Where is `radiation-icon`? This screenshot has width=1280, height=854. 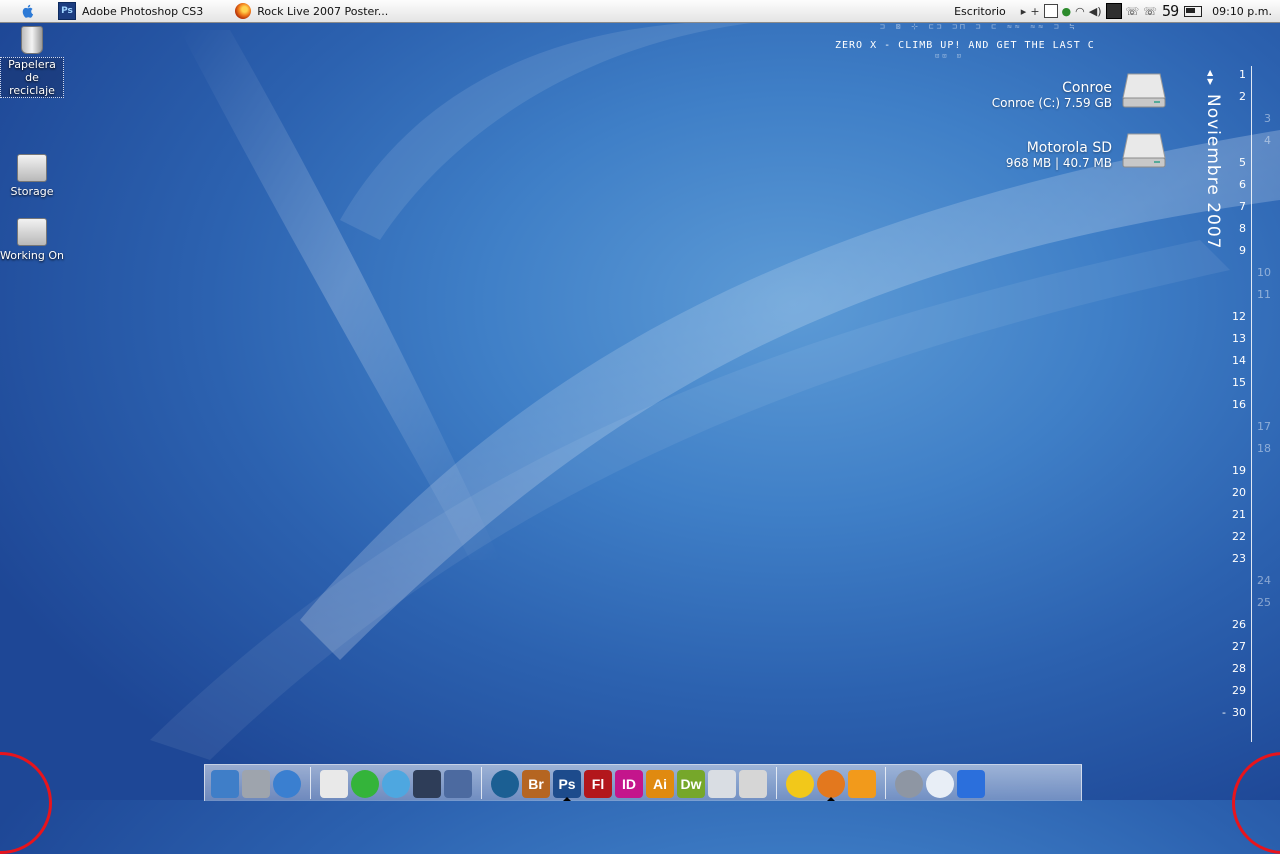
radiation-icon is located at coordinates (800, 784).